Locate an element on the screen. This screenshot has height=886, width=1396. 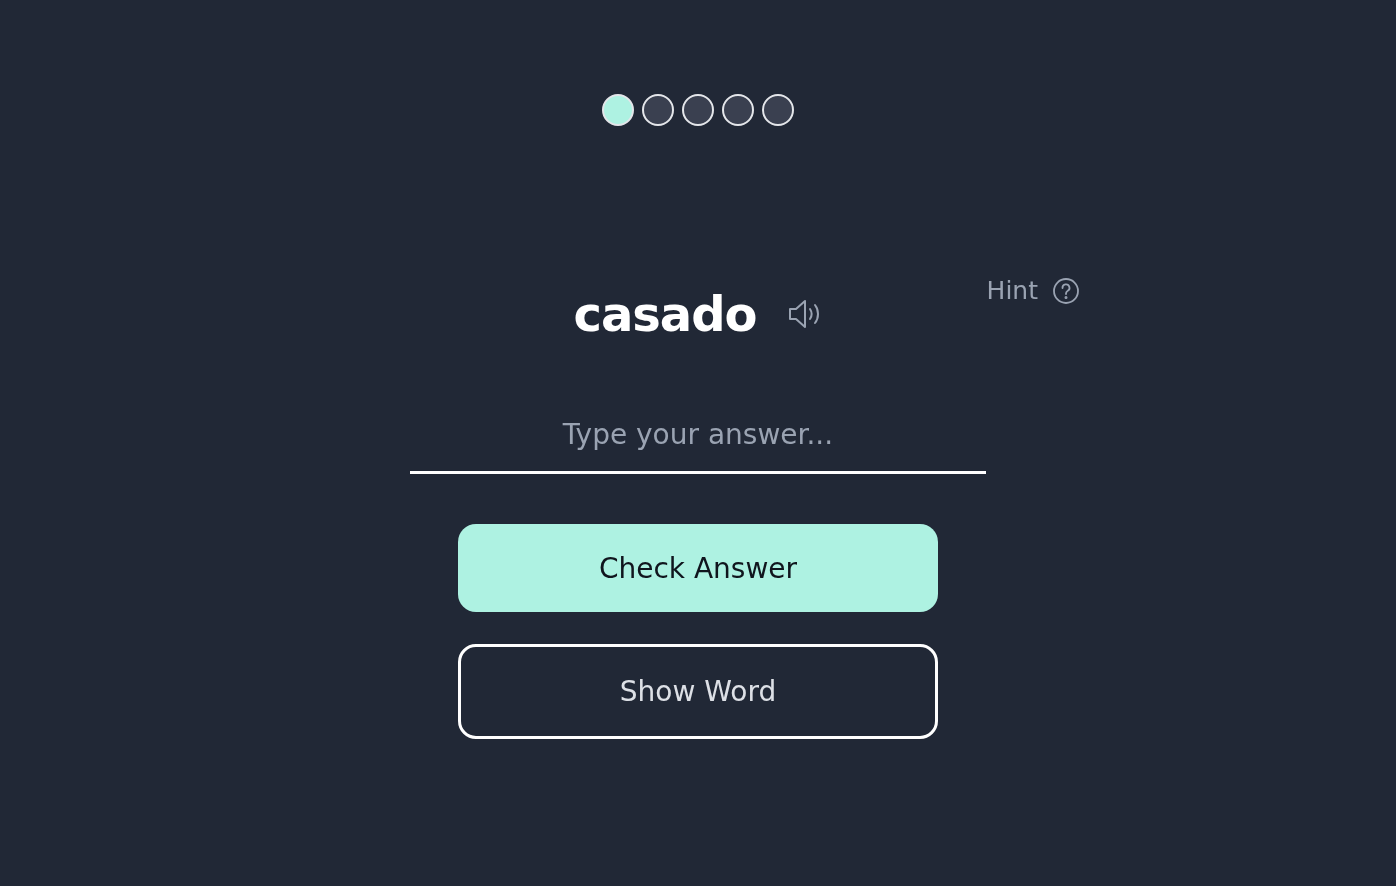
show-word-button: Show Word is located at coordinates (698, 691).